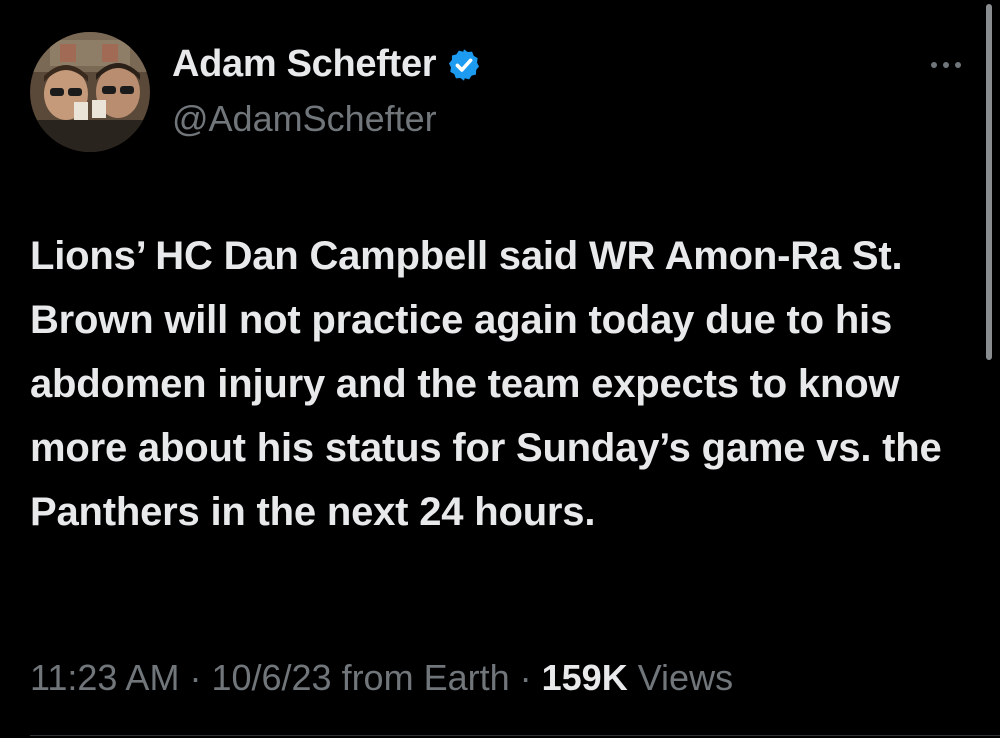  Describe the element at coordinates (271, 677) in the screenshot. I see `tweet-date: 10/6/23` at that location.